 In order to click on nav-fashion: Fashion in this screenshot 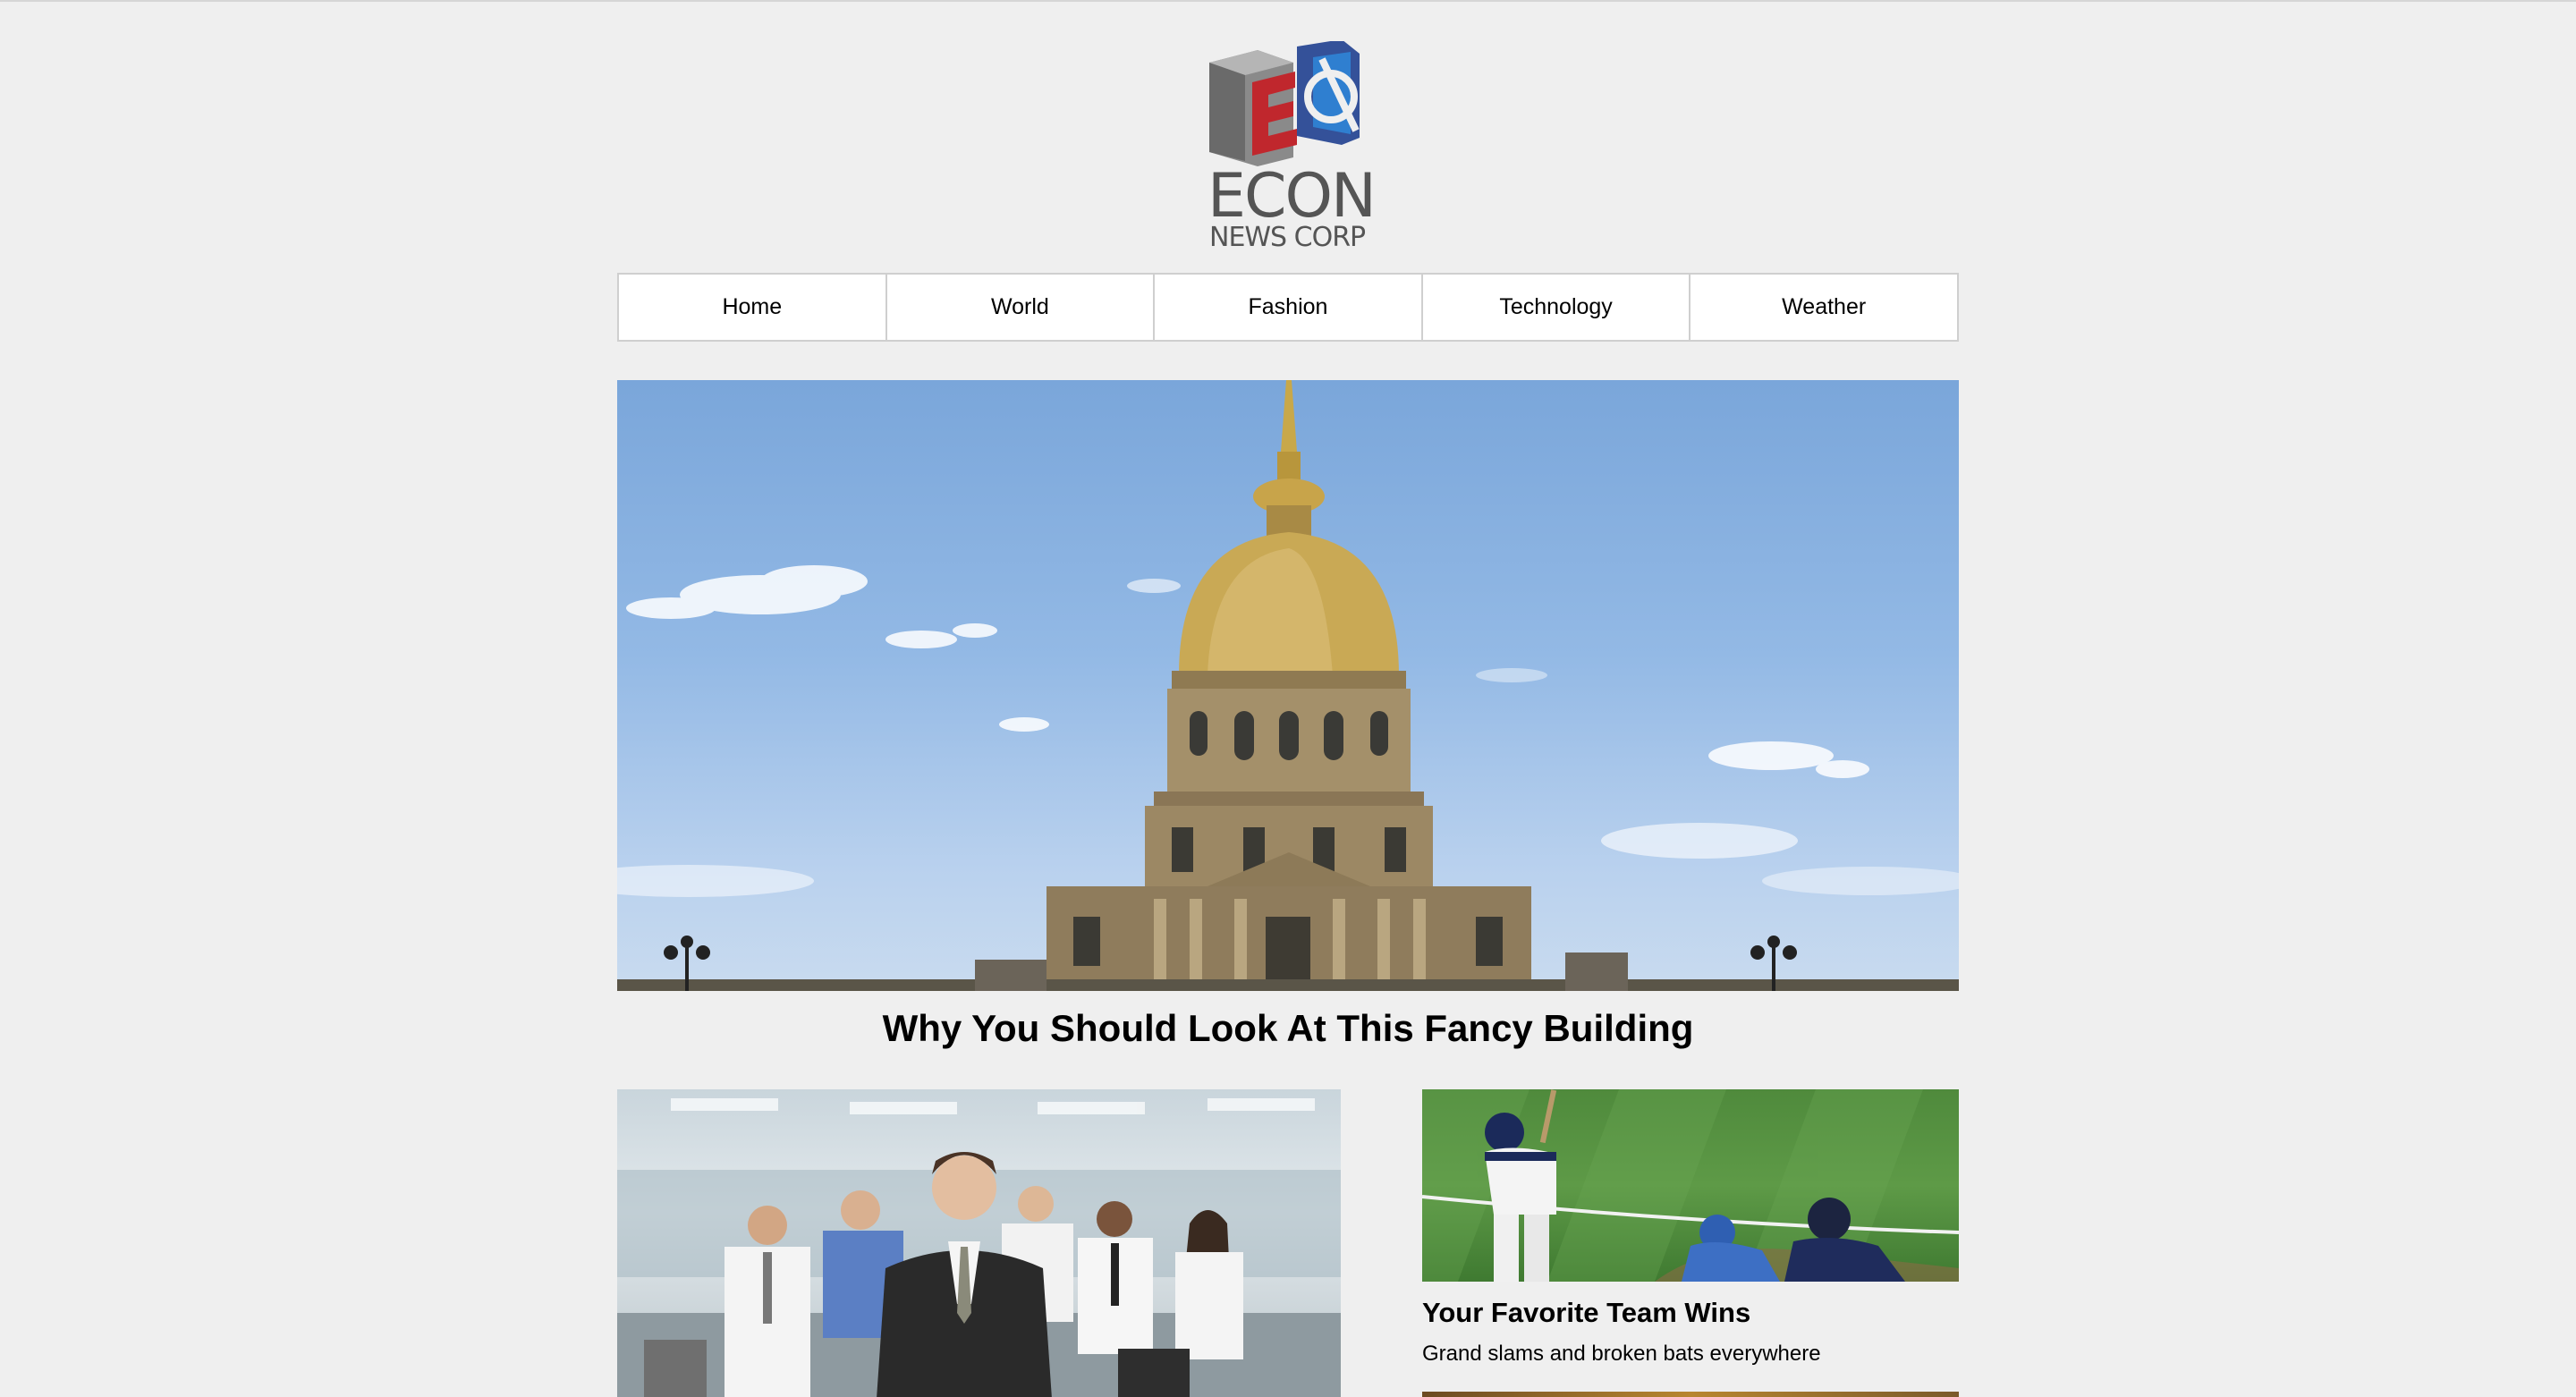, I will do `click(1288, 307)`.